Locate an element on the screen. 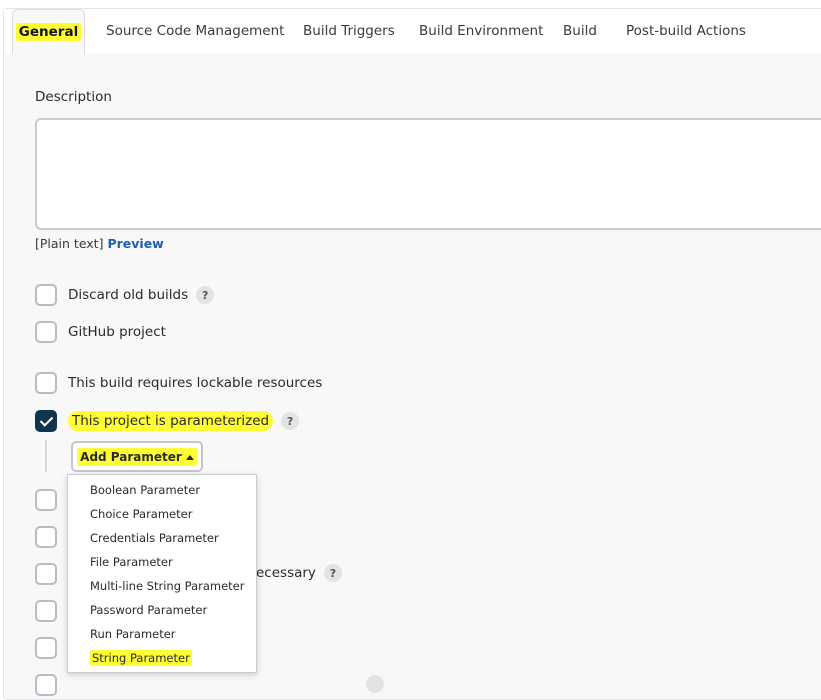  parameterized-option: This project is parameterized ? is located at coordinates (167, 421).